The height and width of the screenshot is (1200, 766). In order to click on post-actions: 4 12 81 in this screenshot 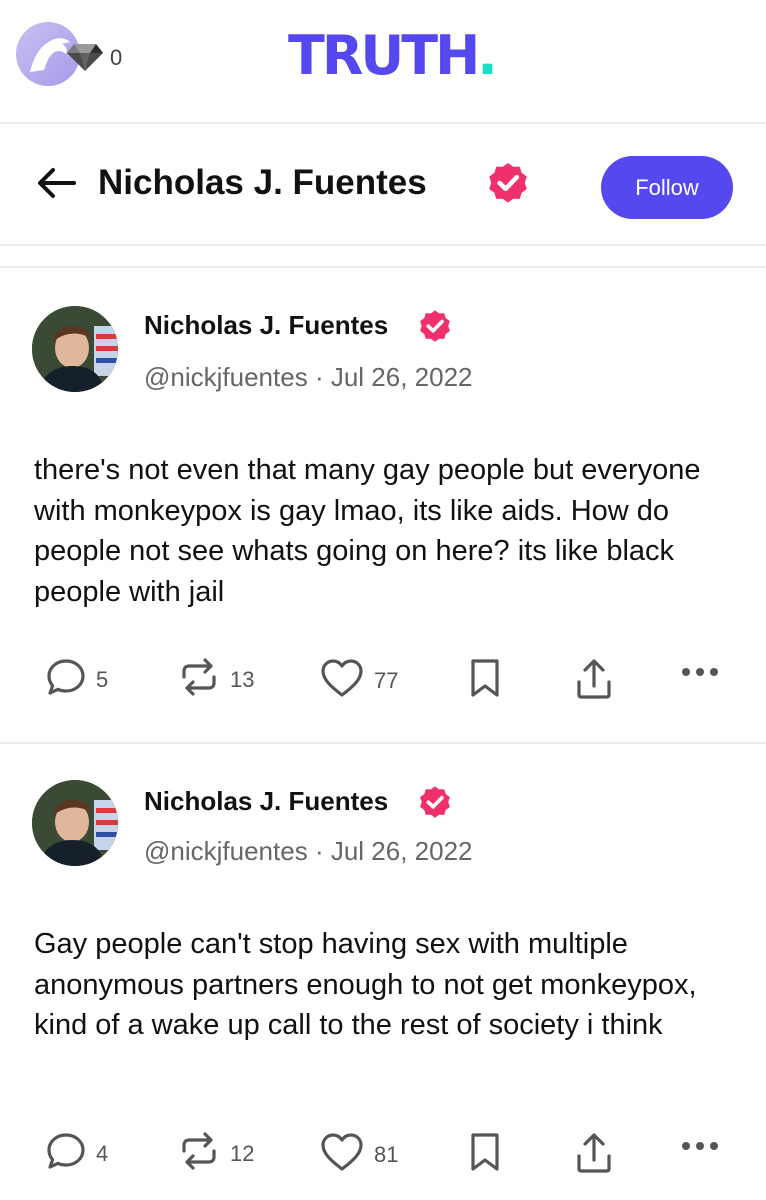, I will do `click(383, 1152)`.